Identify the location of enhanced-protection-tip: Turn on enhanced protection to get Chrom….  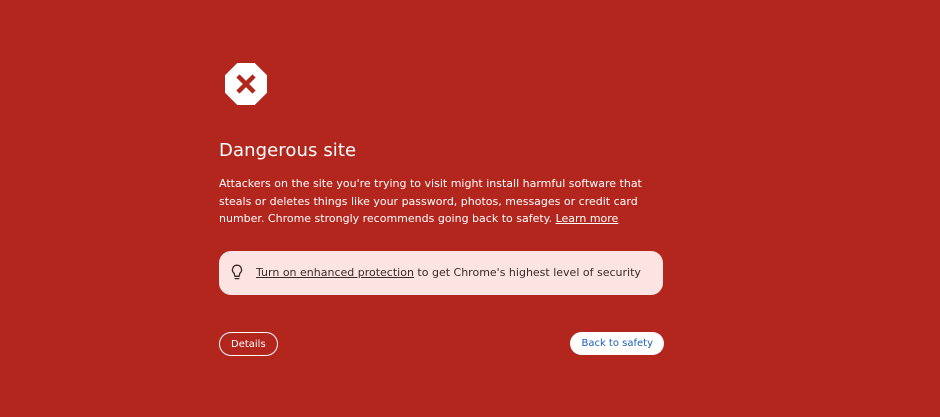
(441, 273).